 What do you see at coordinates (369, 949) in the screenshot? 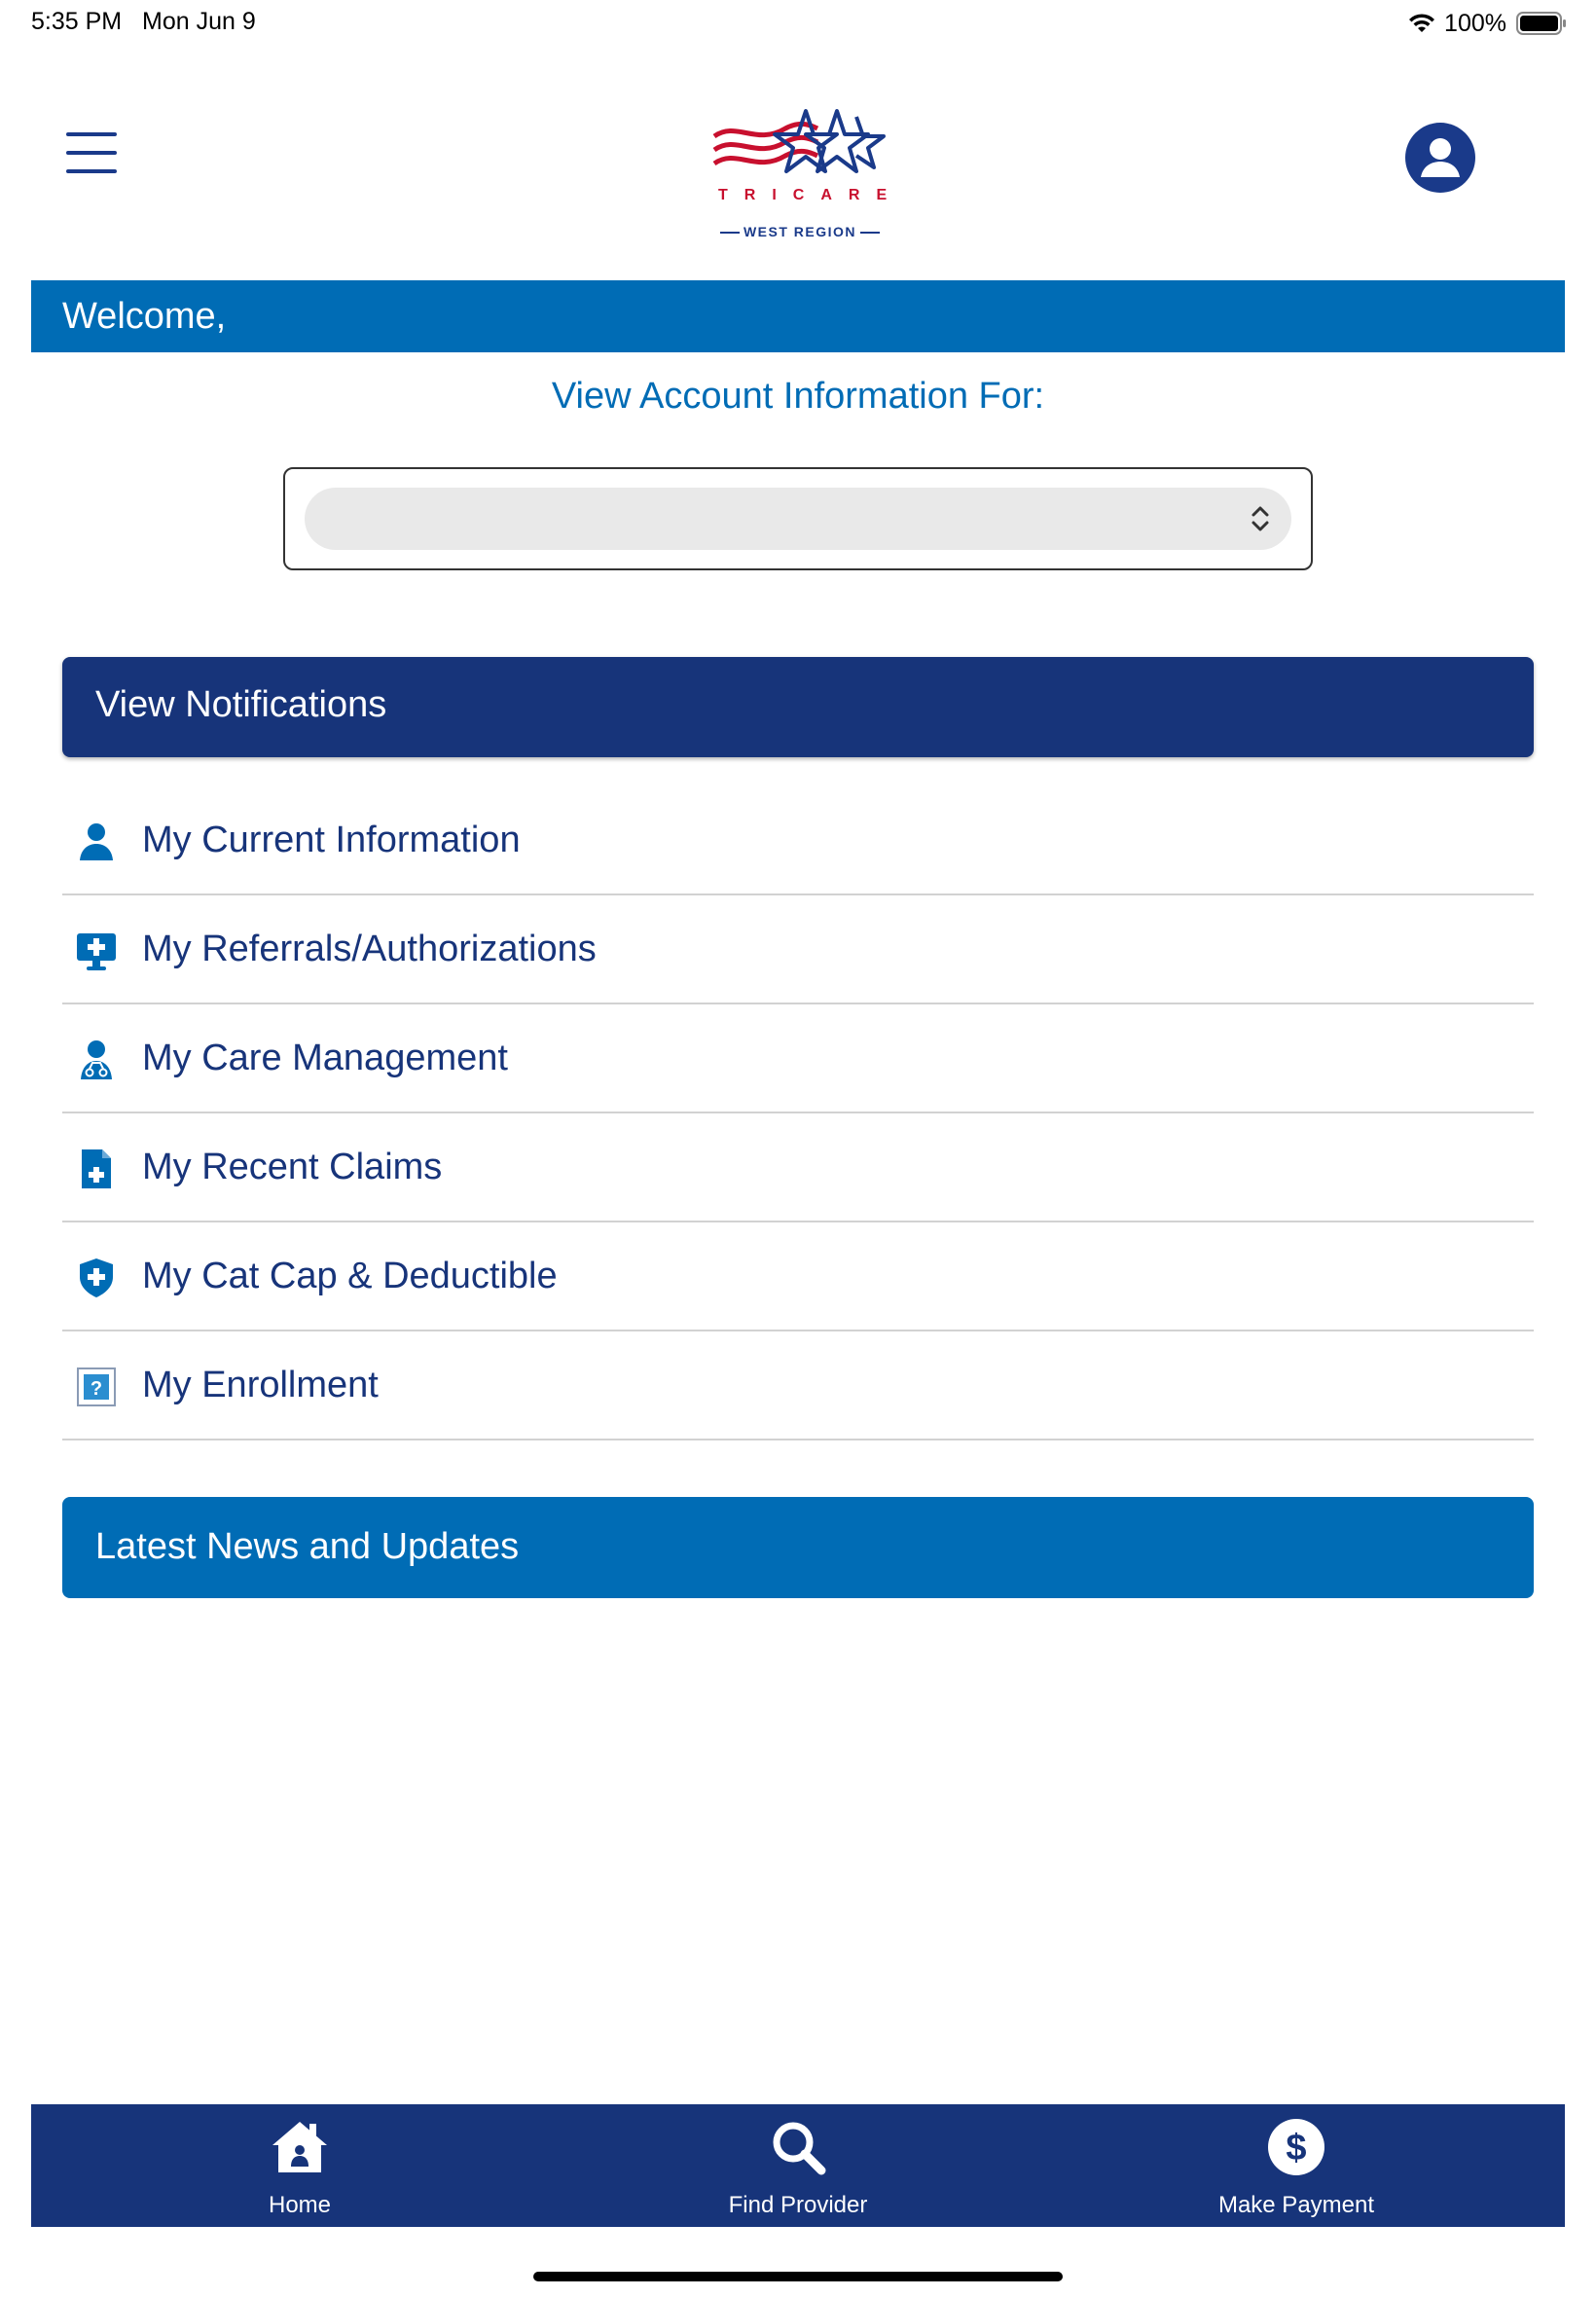
I see `menu-item-label: My Referrals/Authorizations` at bounding box center [369, 949].